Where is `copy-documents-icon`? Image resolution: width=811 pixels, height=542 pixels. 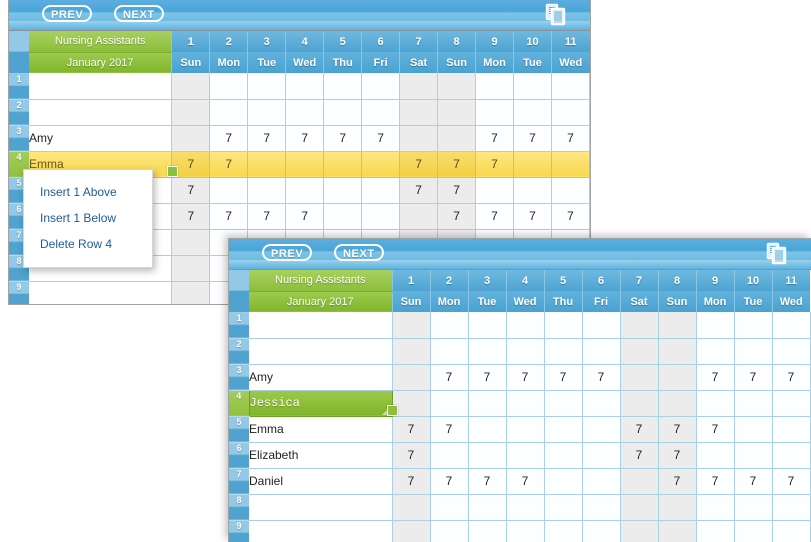
copy-documents-icon is located at coordinates (556, 15).